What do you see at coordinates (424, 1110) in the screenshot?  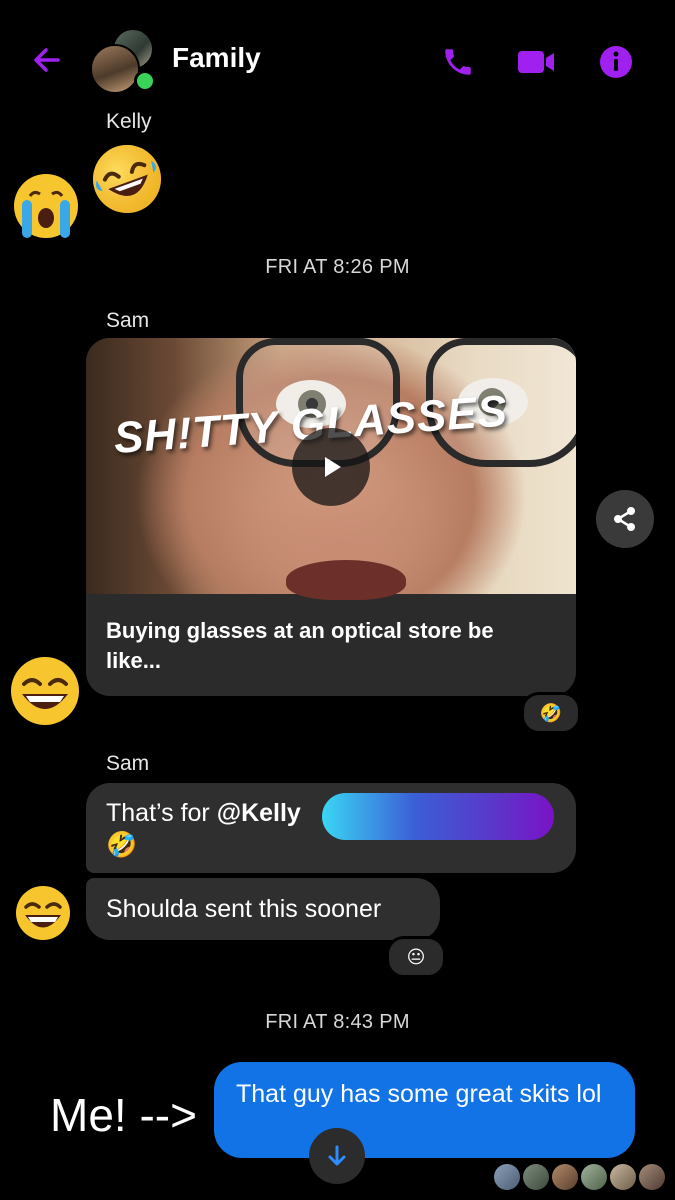 I see `my-message-bubble: That guy has some great skits lol` at bounding box center [424, 1110].